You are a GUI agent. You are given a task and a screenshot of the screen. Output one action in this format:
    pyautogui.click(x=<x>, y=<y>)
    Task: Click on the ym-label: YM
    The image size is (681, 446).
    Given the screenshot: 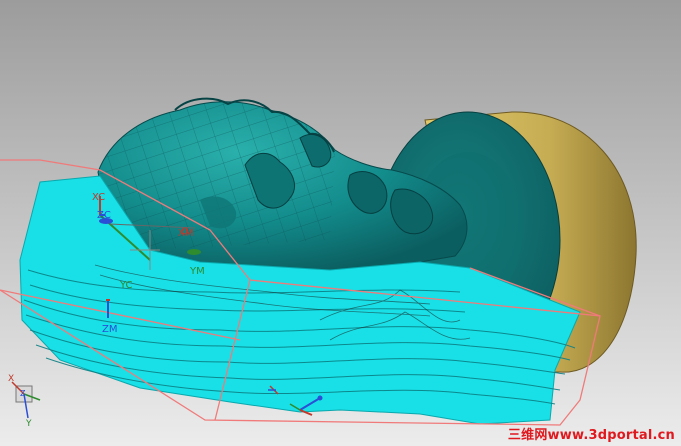 What is the action you would take?
    pyautogui.click(x=197, y=271)
    